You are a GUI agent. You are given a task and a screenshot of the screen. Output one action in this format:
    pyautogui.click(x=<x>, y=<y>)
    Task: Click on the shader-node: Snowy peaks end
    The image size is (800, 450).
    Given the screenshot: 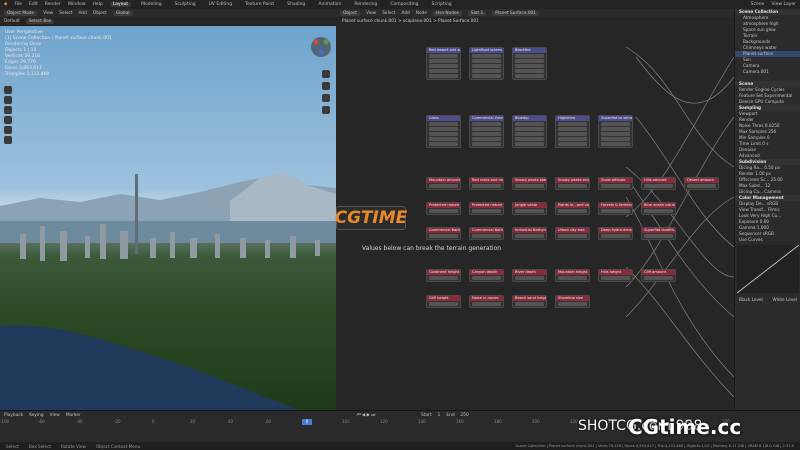 What is the action you would take?
    pyautogui.click(x=572, y=183)
    